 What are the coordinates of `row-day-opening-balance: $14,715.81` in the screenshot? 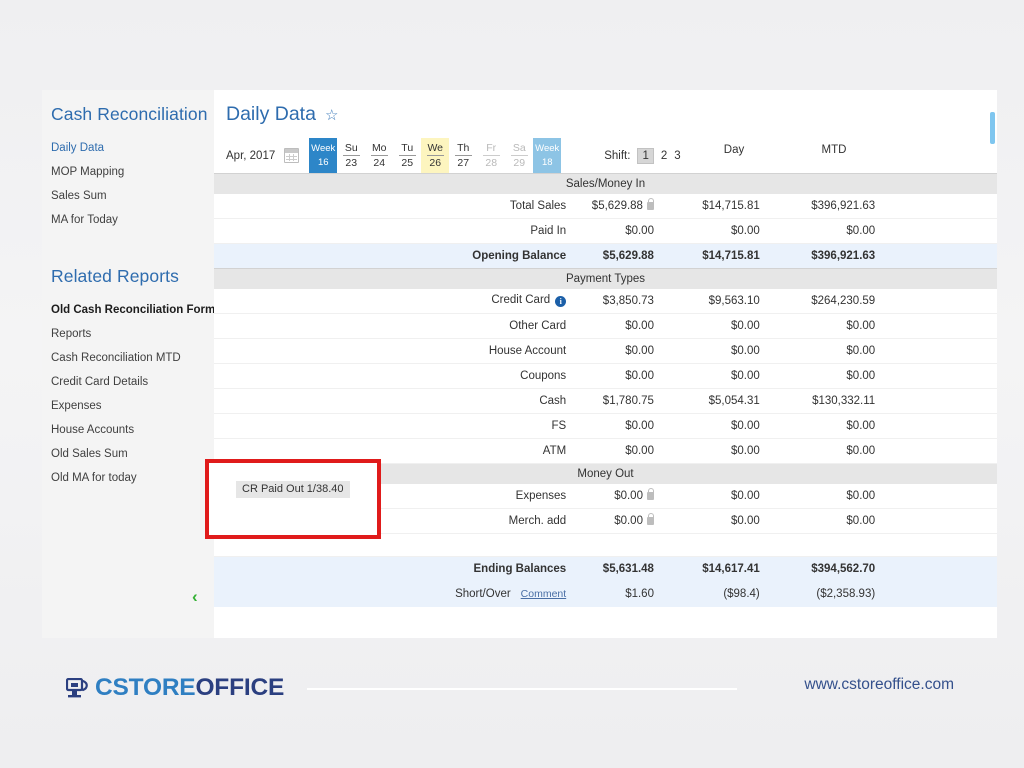 It's located at (726, 256).